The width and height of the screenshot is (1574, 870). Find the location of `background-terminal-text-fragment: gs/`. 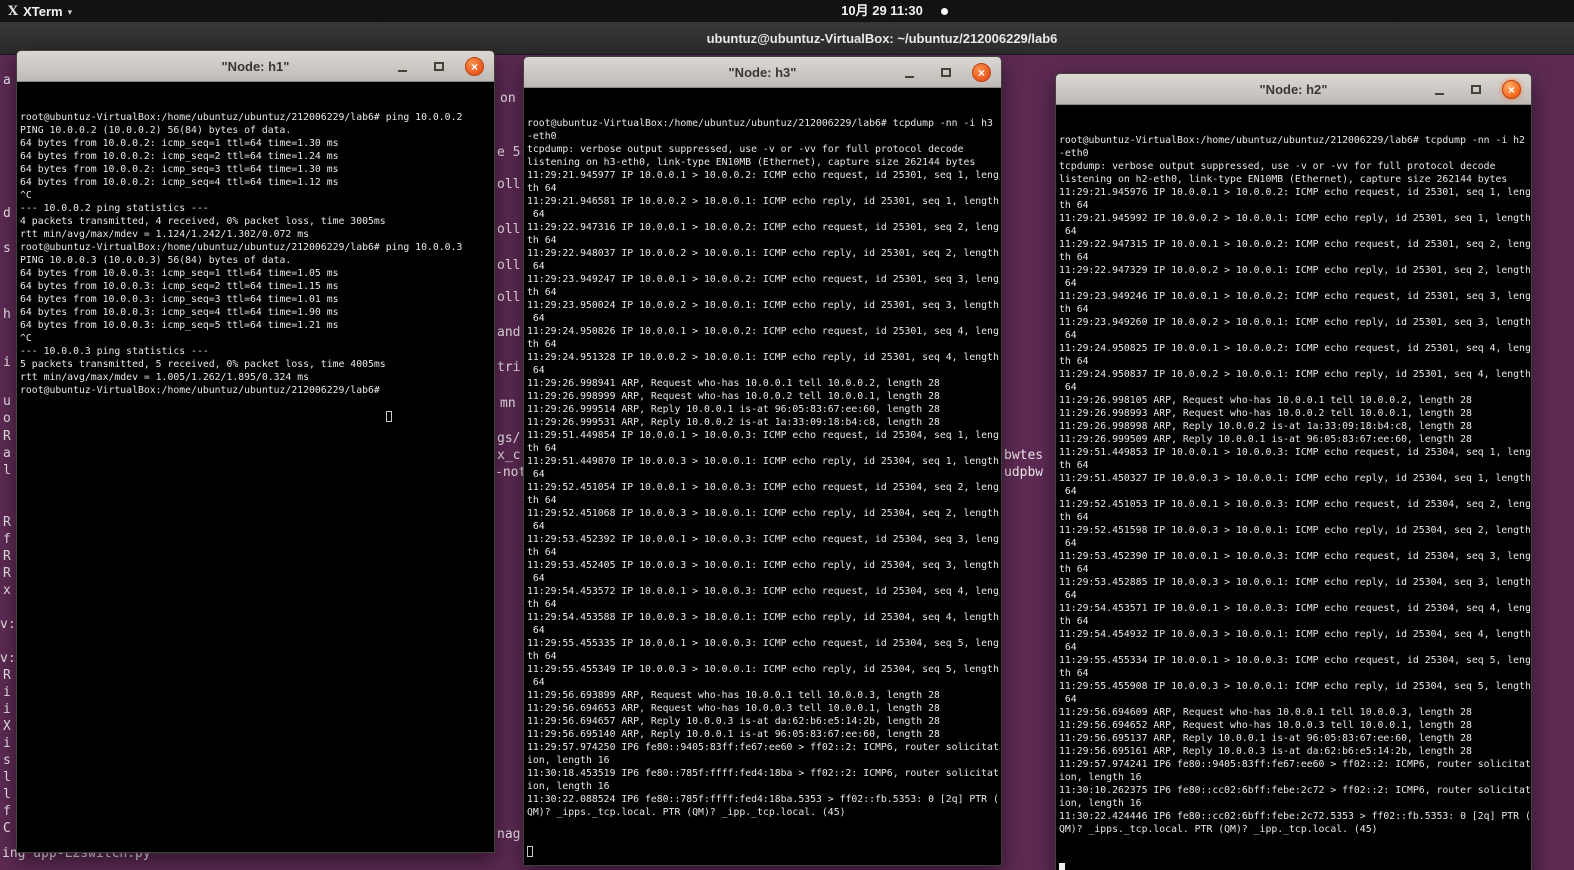

background-terminal-text-fragment: gs/ is located at coordinates (509, 438).